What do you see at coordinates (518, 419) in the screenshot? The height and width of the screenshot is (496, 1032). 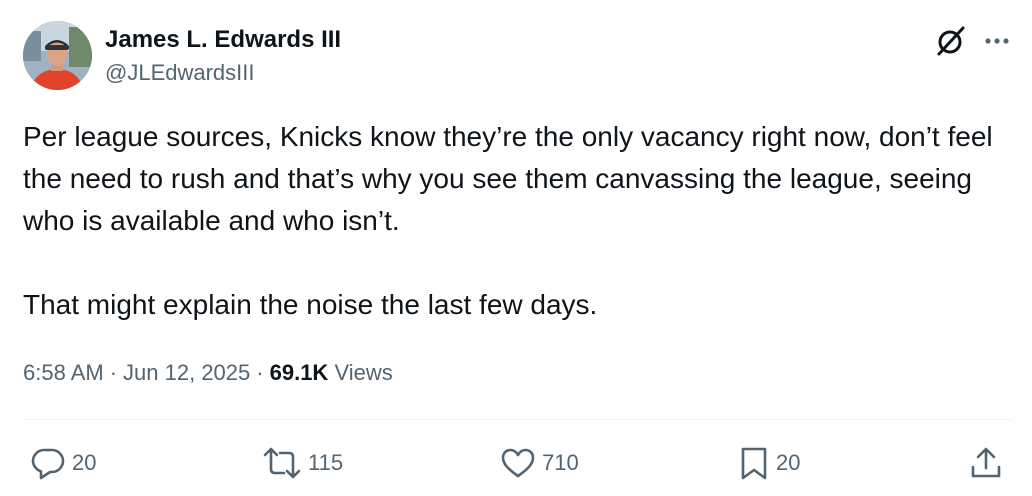 I see `divider` at bounding box center [518, 419].